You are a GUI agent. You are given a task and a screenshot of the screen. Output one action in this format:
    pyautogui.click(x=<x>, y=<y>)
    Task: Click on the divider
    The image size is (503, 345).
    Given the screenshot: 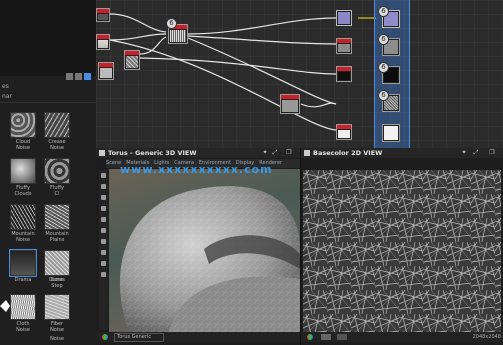 What is the action you would take?
    pyautogui.click(x=48, y=102)
    